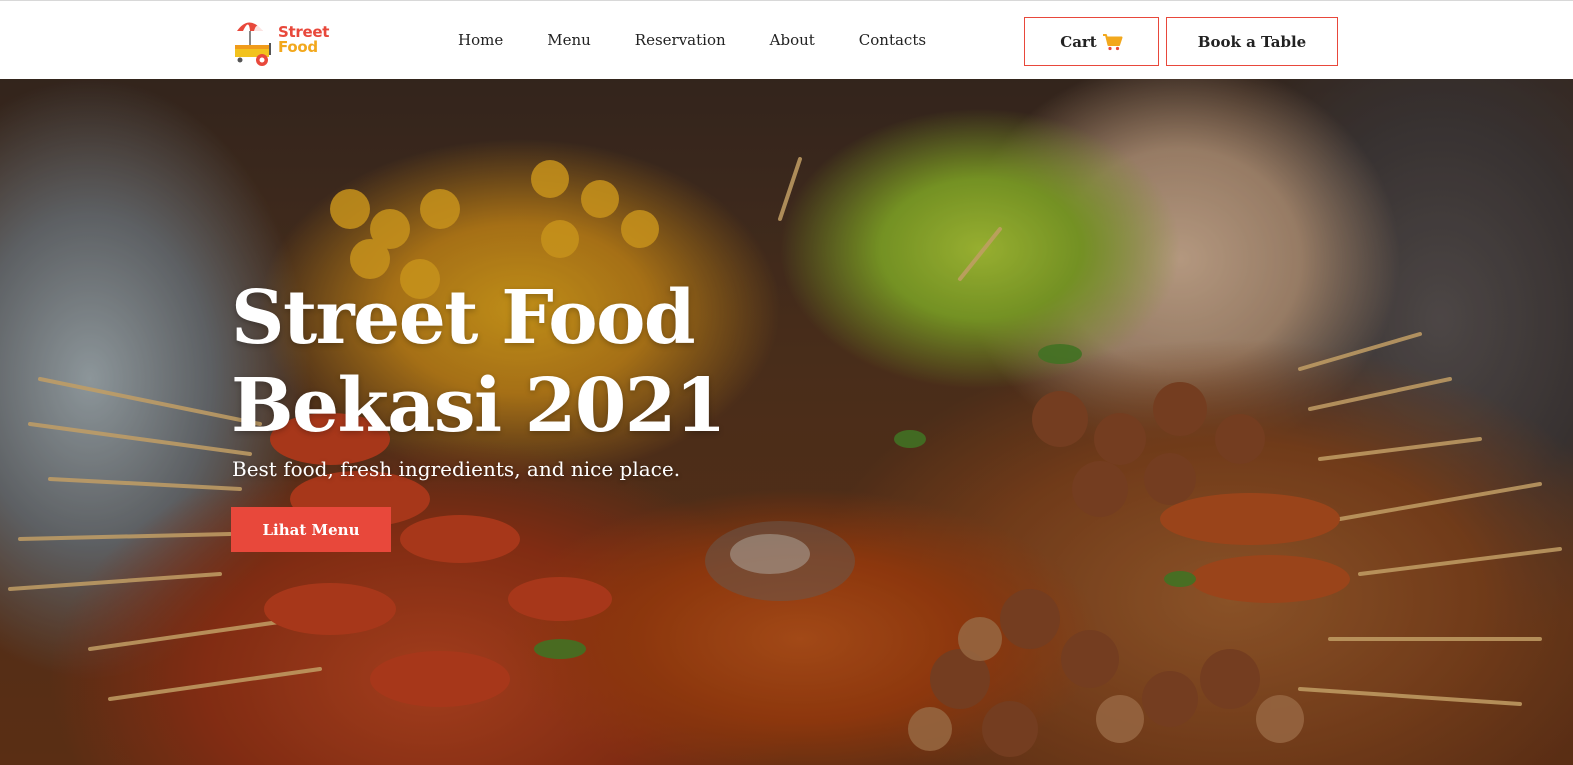 The image size is (1573, 765). I want to click on main-nav: Home Menu Reservation About Contacts, so click(692, 40).